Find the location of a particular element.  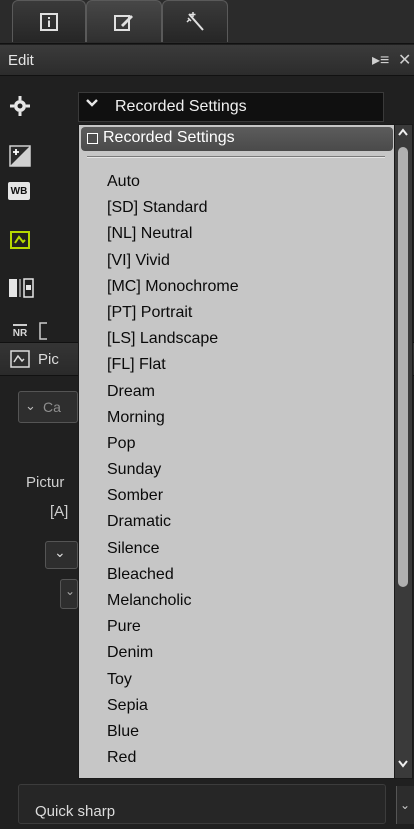

tab-strip is located at coordinates (207, 22).